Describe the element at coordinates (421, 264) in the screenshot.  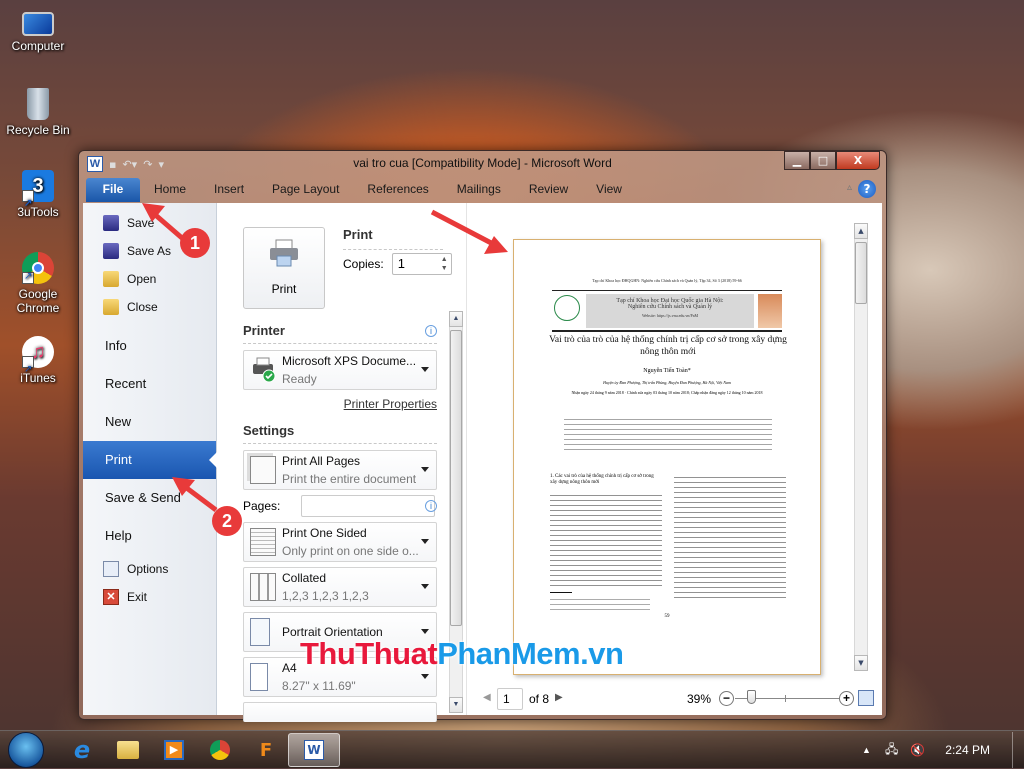
I see `copies-input: 1 ▲ ▼` at that location.